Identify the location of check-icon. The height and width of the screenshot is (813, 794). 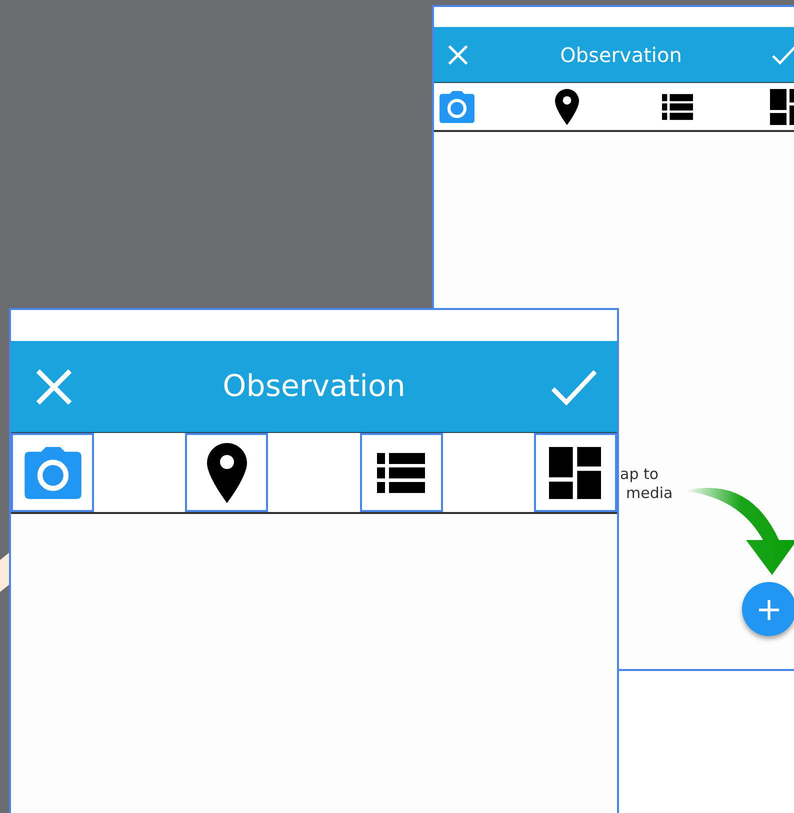
(783, 55).